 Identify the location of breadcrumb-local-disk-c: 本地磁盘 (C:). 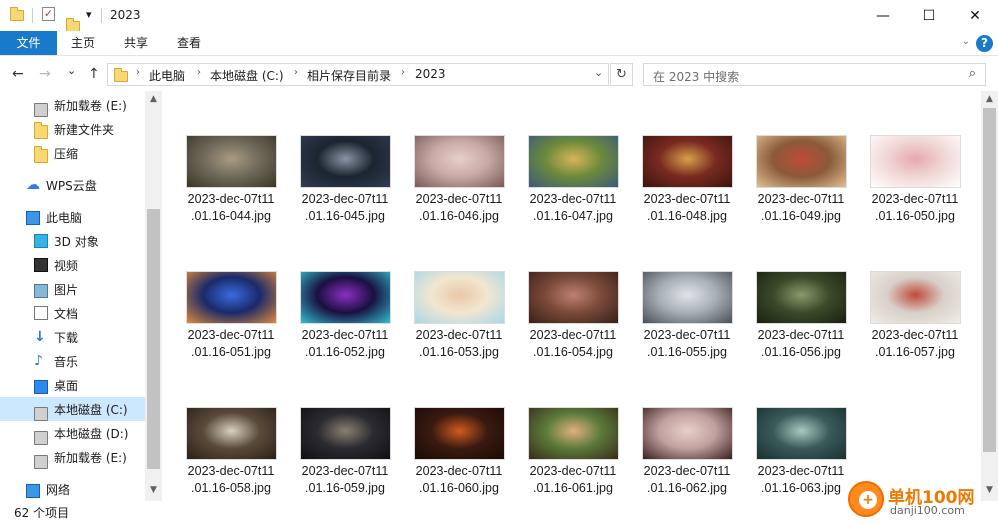
(247, 75).